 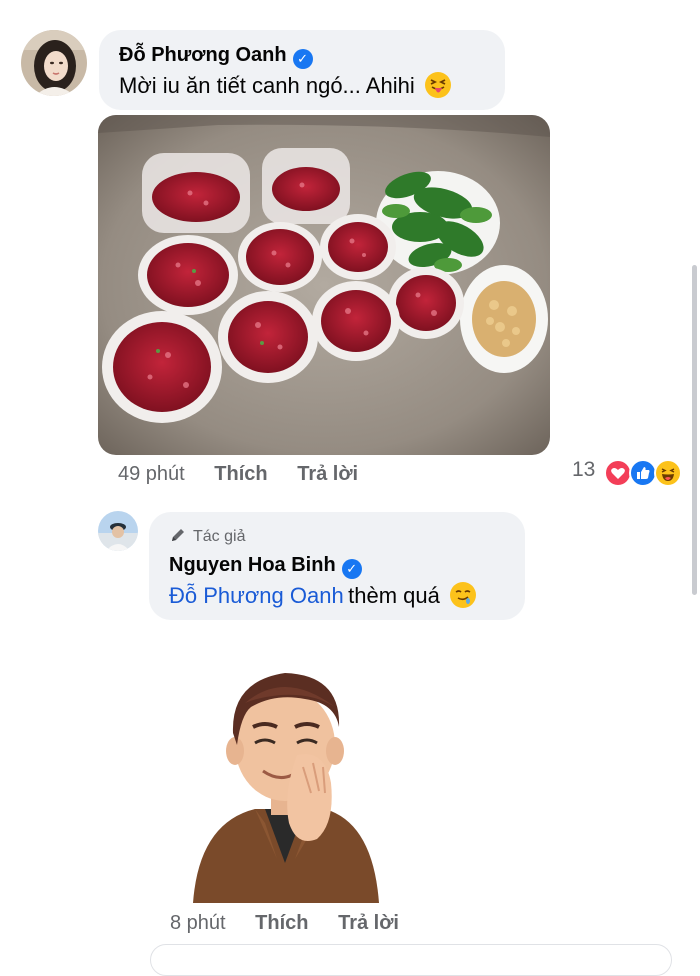 What do you see at coordinates (252, 565) in the screenshot?
I see `comment-author: Nguyen Hoa Binh` at bounding box center [252, 565].